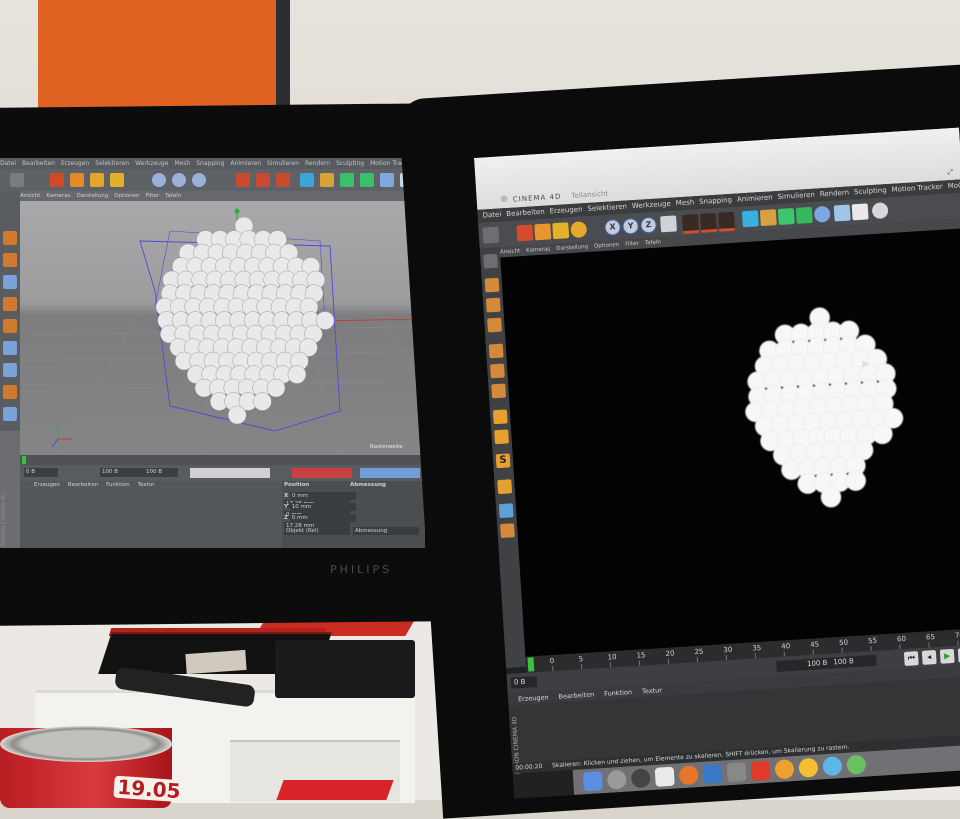 The width and height of the screenshot is (960, 819). What do you see at coordinates (222, 460) in the screenshot?
I see `back-timeline` at bounding box center [222, 460].